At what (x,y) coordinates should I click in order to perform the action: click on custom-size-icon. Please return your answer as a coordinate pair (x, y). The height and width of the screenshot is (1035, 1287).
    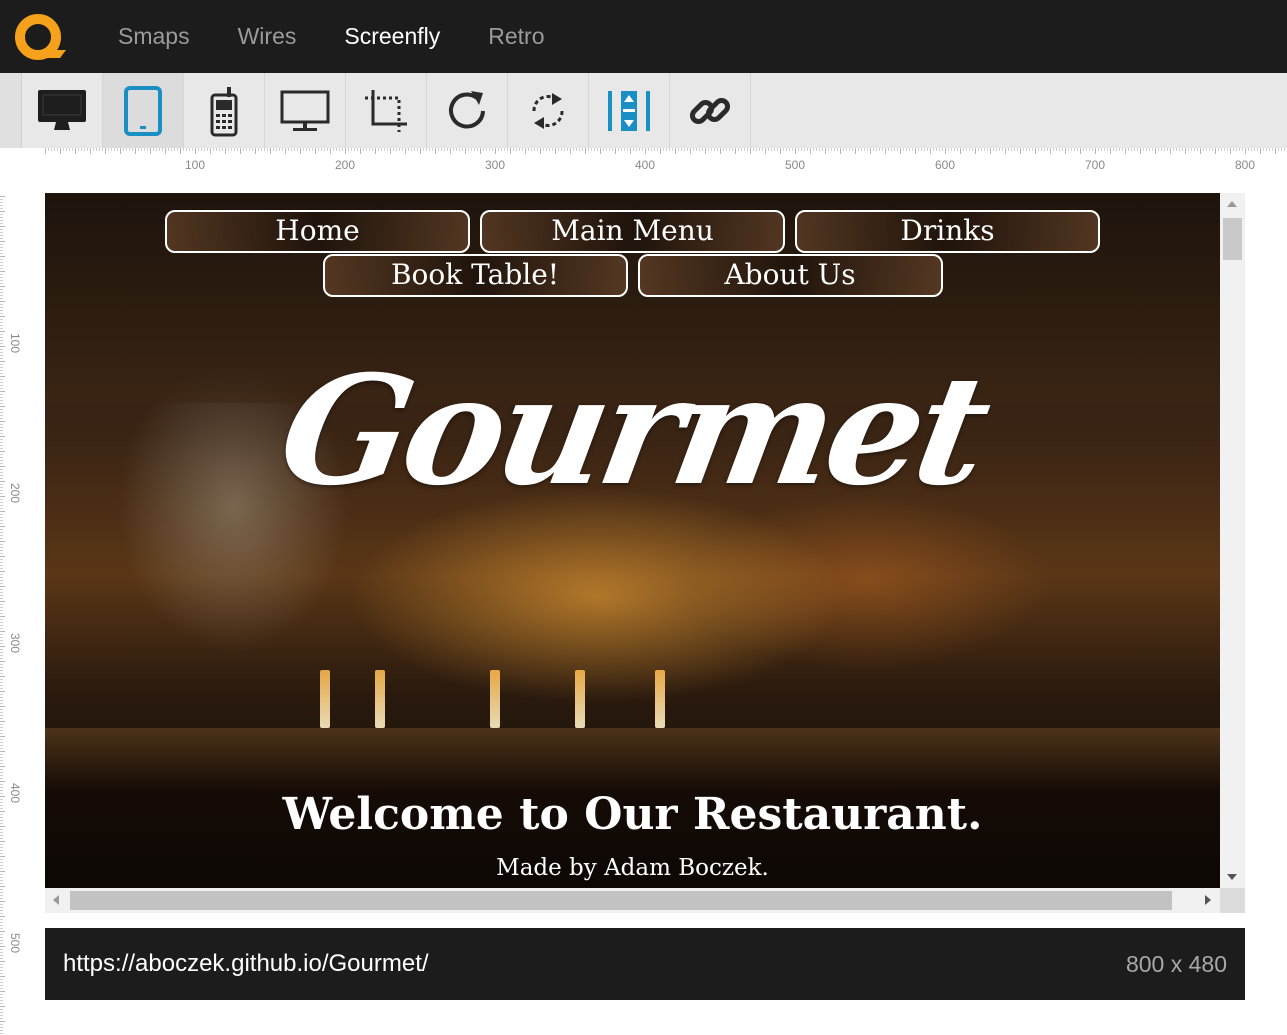
    Looking at the image, I should click on (386, 110).